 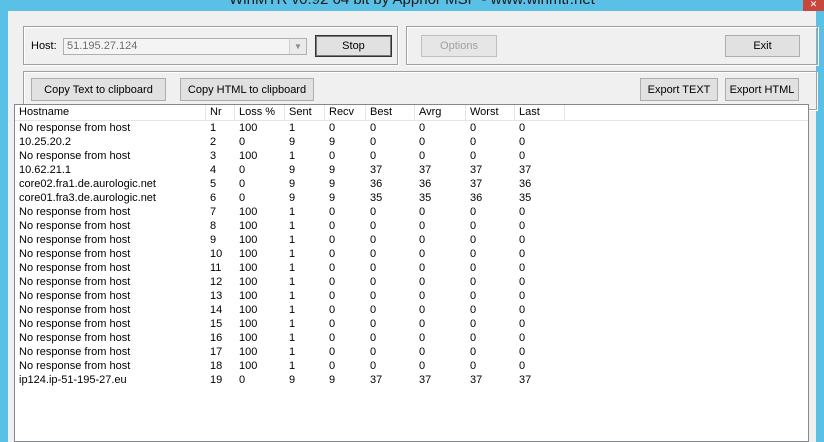 I want to click on column-header-last: Last, so click(x=540, y=112).